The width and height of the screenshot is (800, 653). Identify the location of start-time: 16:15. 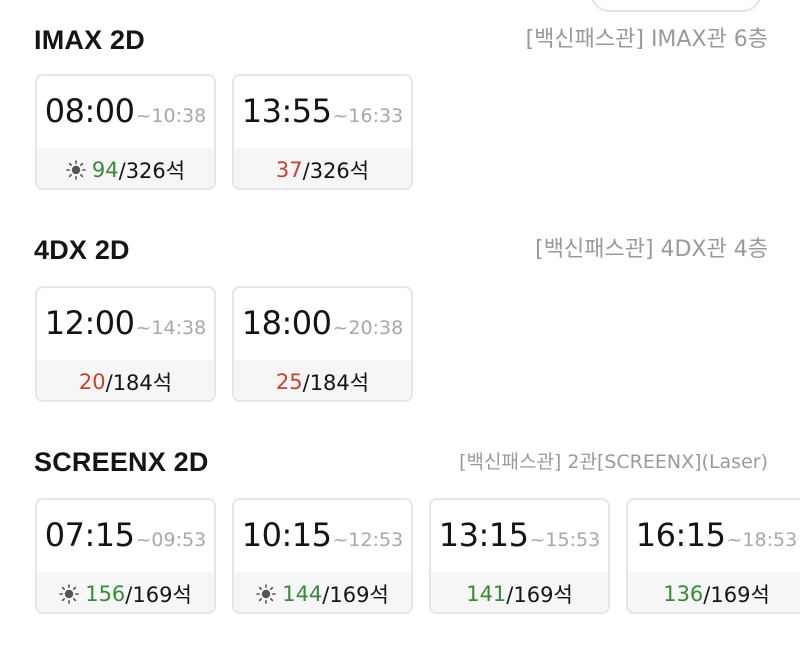
(680, 535).